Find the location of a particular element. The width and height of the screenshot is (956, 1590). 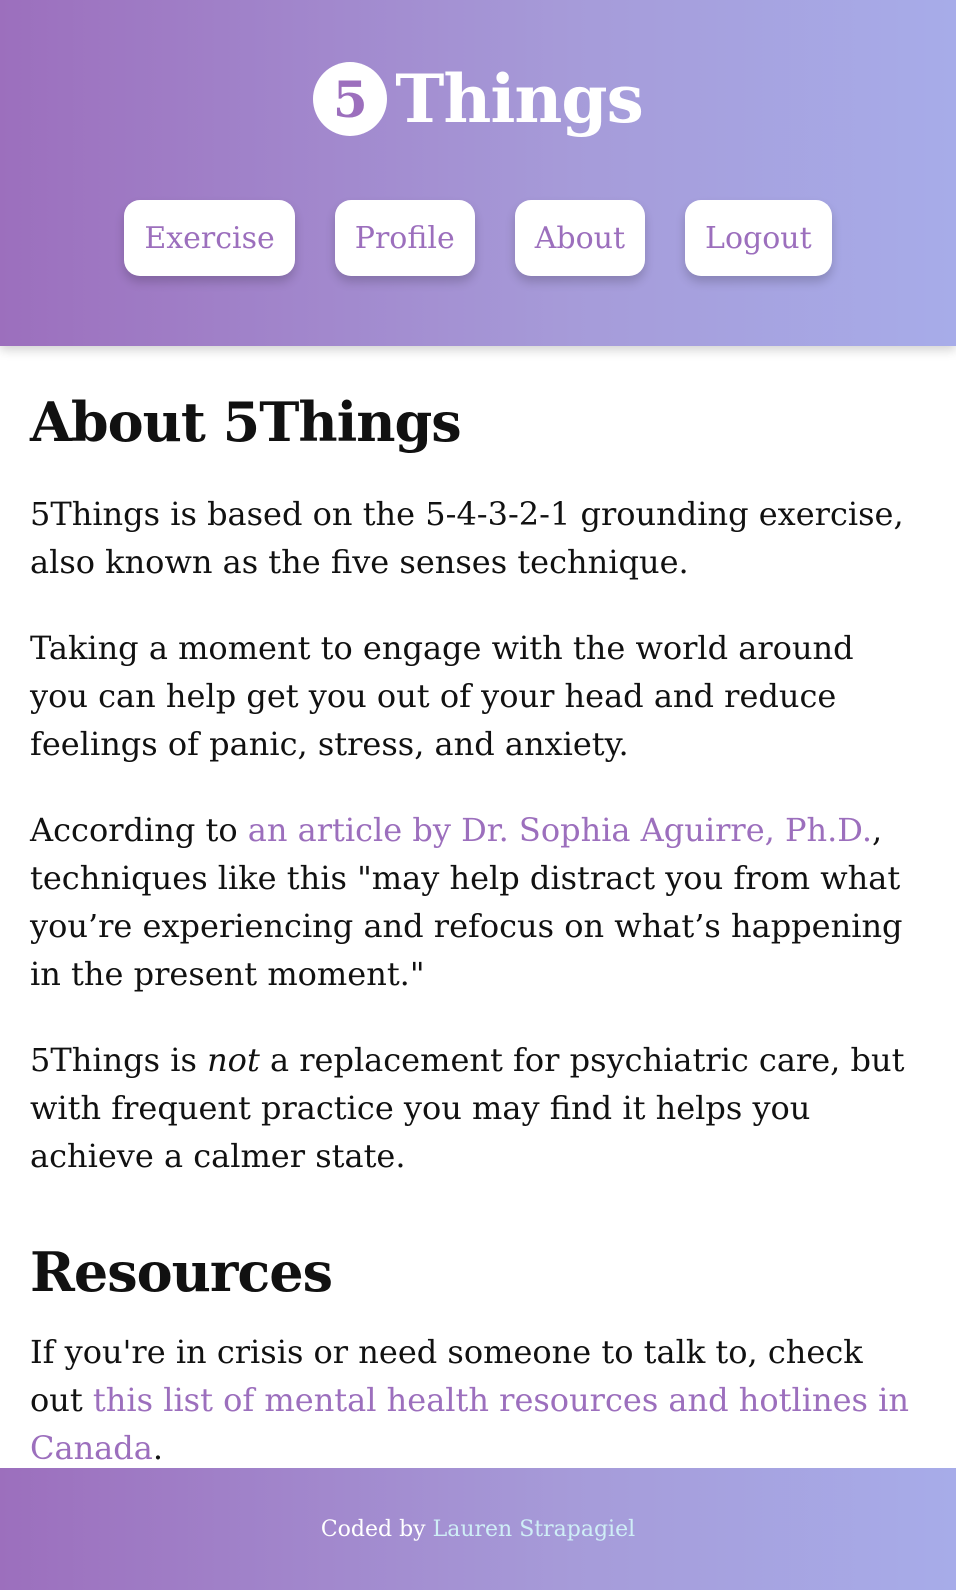

nav-exercise-button: Exercise is located at coordinates (209, 238).